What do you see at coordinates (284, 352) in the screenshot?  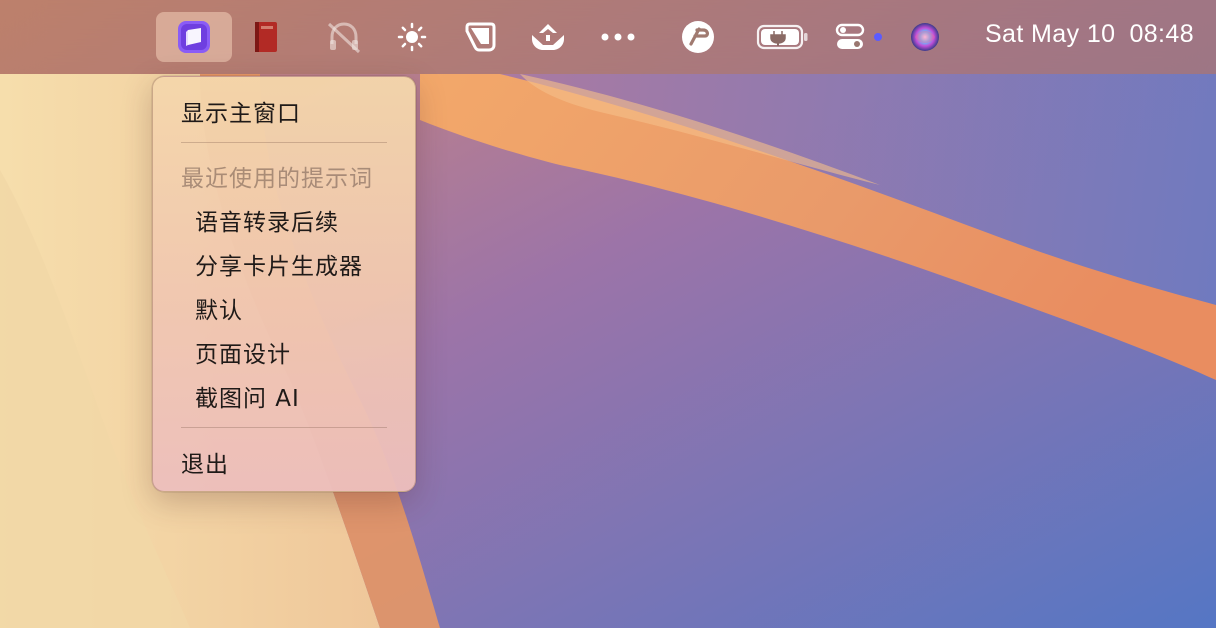 I see `menu-item-recent-prompt: 页面设计` at bounding box center [284, 352].